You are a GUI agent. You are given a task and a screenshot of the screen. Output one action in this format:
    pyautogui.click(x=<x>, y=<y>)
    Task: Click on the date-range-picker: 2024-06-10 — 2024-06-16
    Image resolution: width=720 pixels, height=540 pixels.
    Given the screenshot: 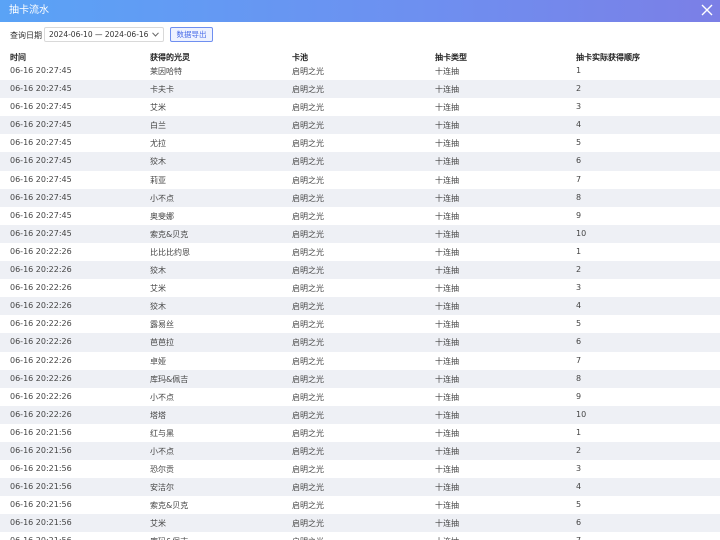 What is the action you would take?
    pyautogui.click(x=104, y=34)
    